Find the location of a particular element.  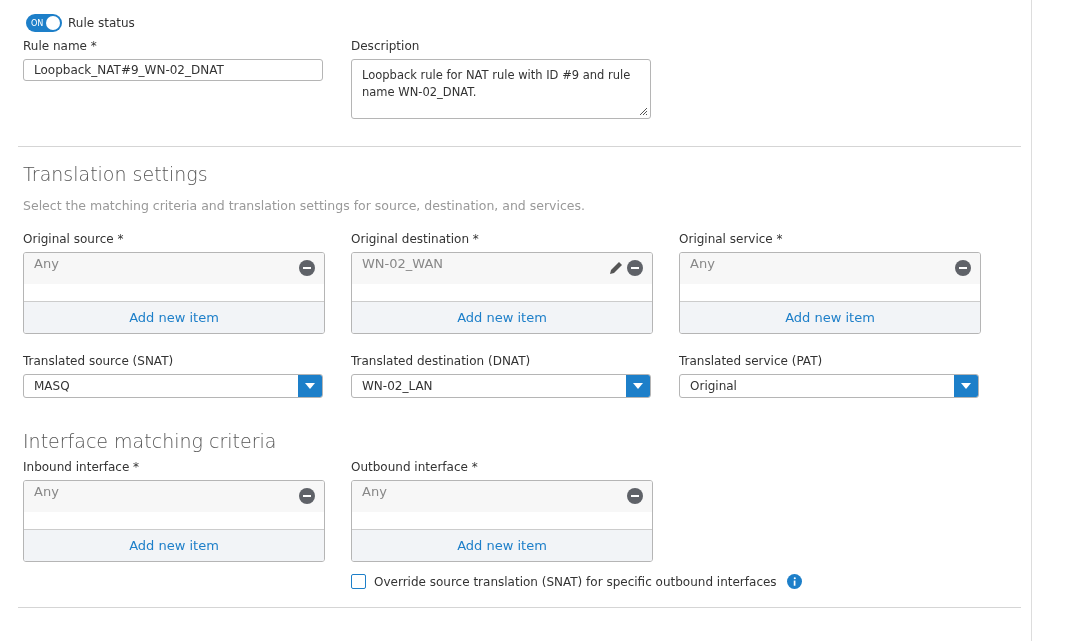

info-icon is located at coordinates (794, 581).